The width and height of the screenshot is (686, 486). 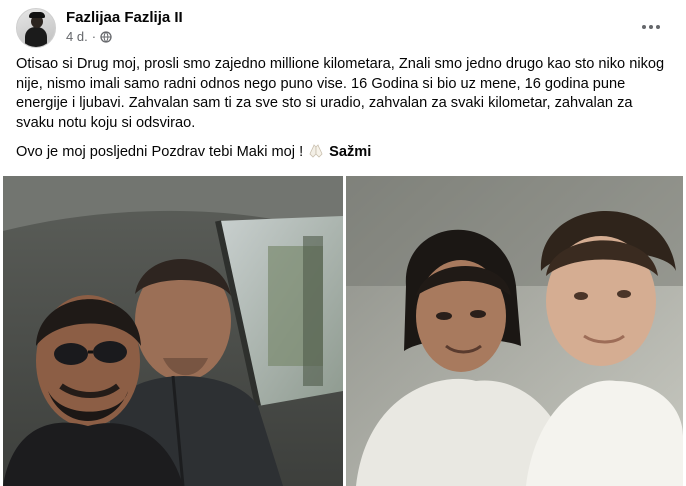 What do you see at coordinates (36, 28) in the screenshot?
I see `avatar` at bounding box center [36, 28].